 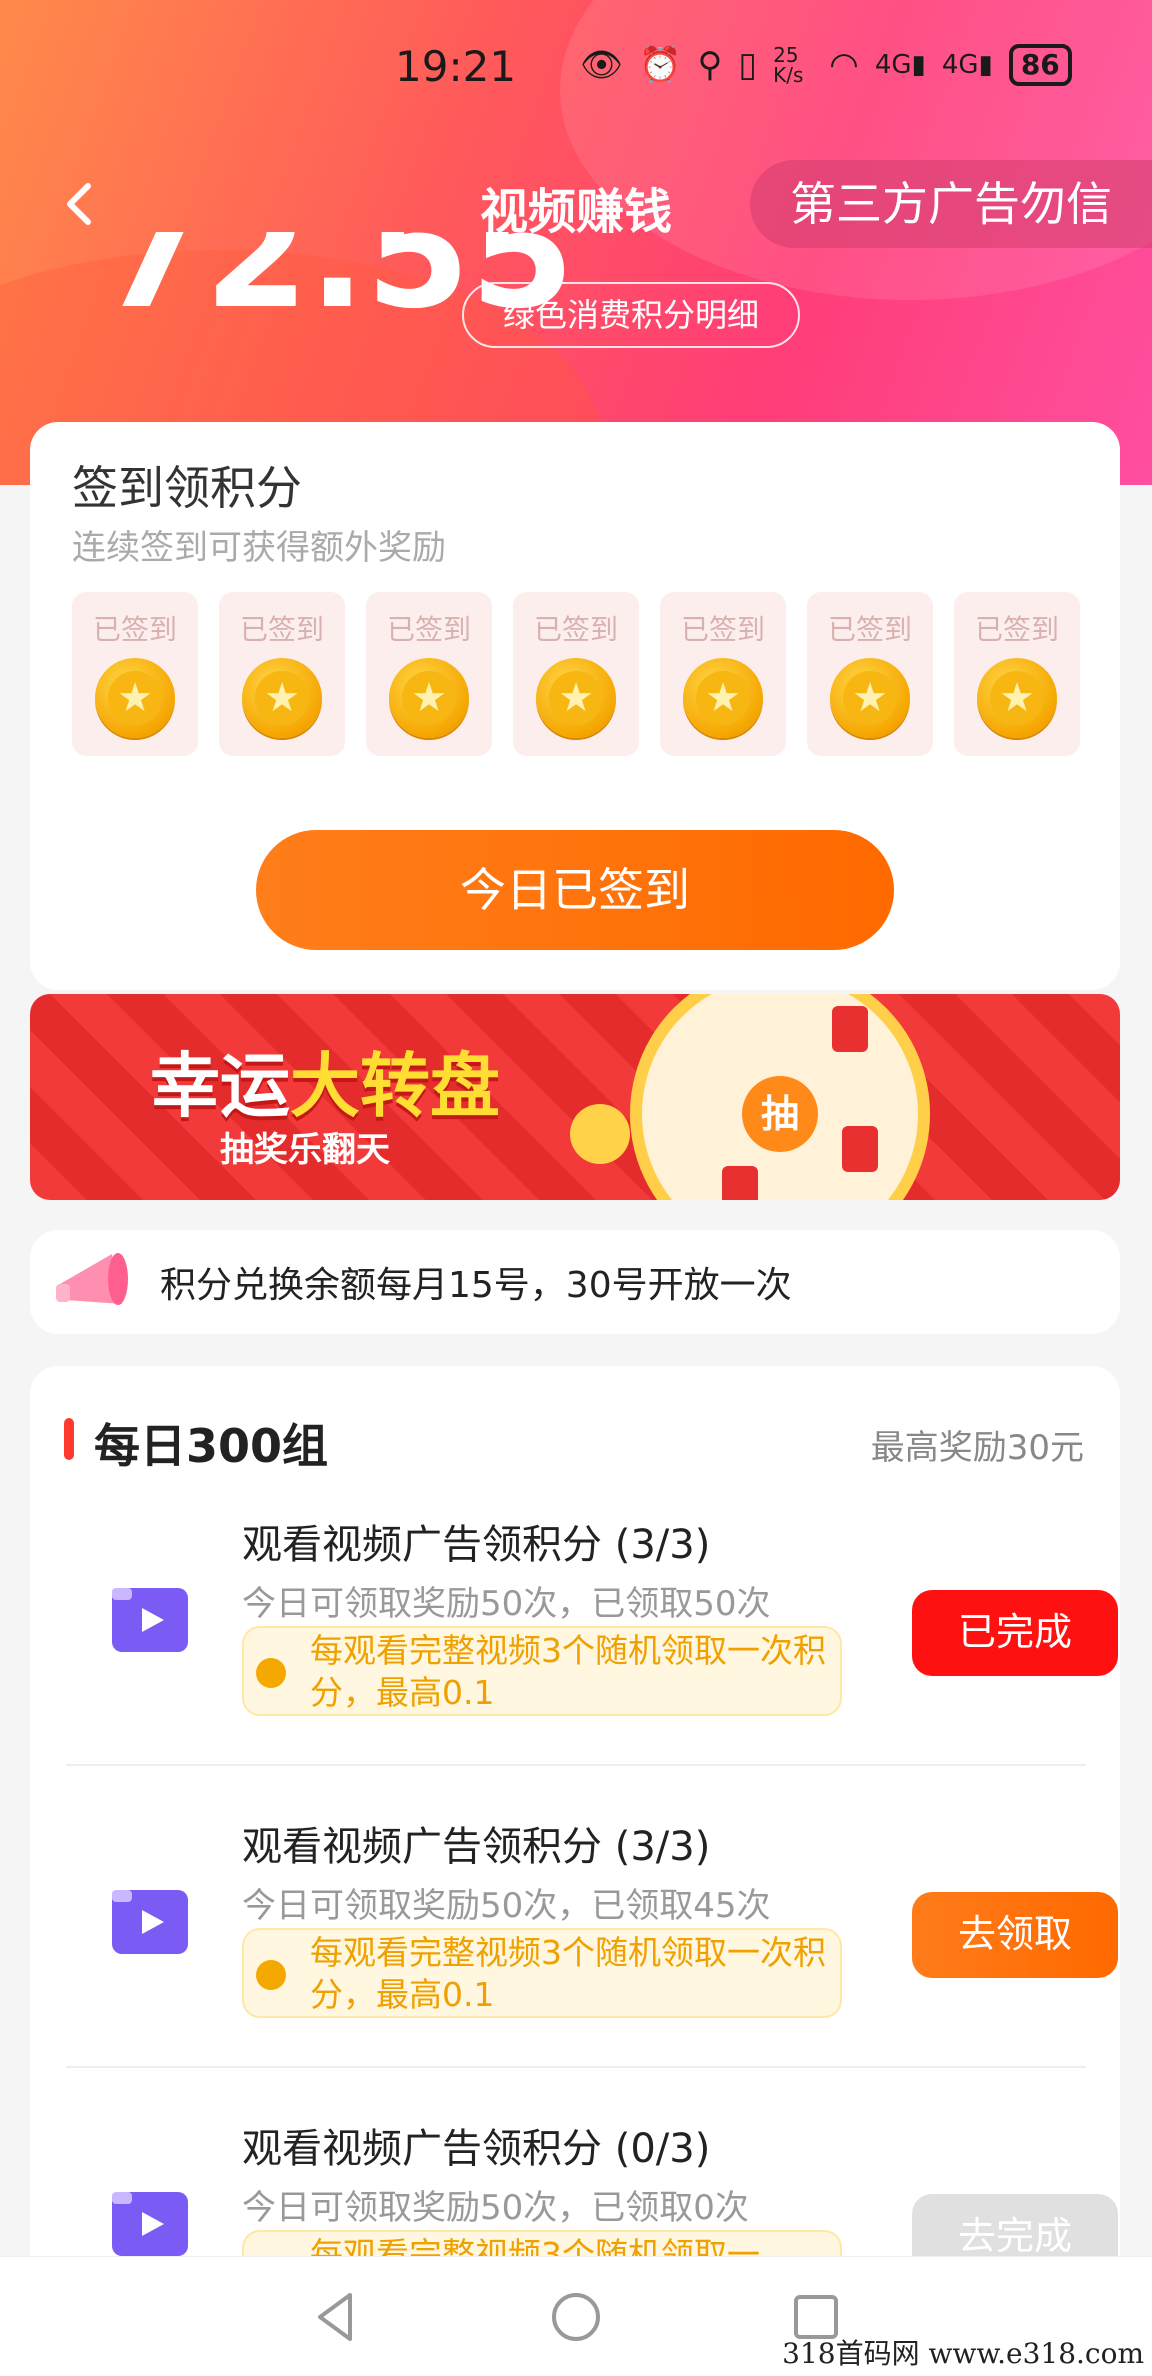 What do you see at coordinates (710, 65) in the screenshot?
I see `location-icon: ⚲` at bounding box center [710, 65].